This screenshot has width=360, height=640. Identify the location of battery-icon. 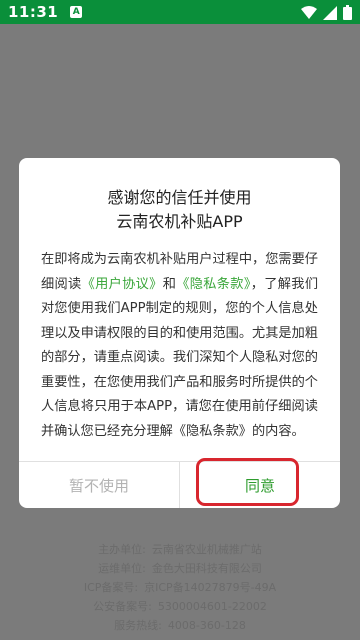
(347, 12).